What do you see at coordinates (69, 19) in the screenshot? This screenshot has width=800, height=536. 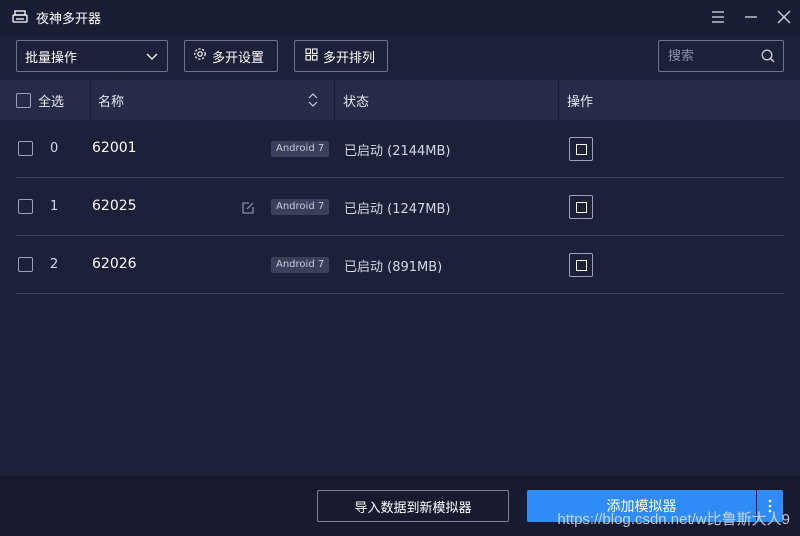 I see `window-title: 夜神多开器` at bounding box center [69, 19].